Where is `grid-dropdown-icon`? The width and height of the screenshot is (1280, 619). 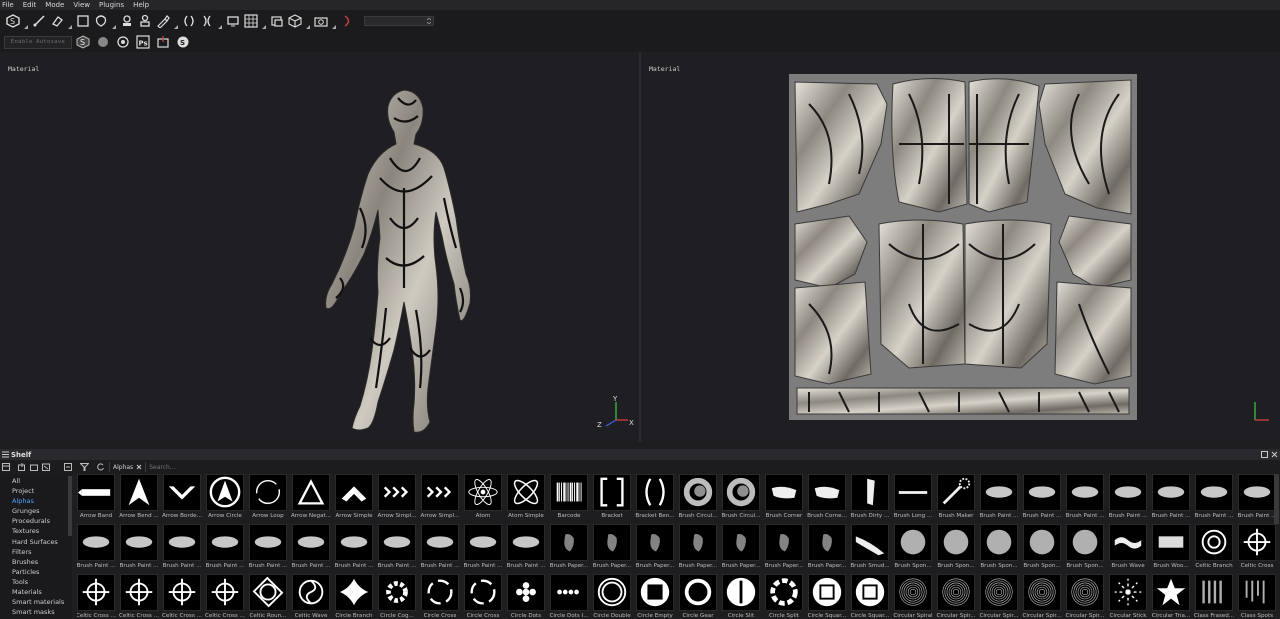 grid-dropdown-icon is located at coordinates (264, 21).